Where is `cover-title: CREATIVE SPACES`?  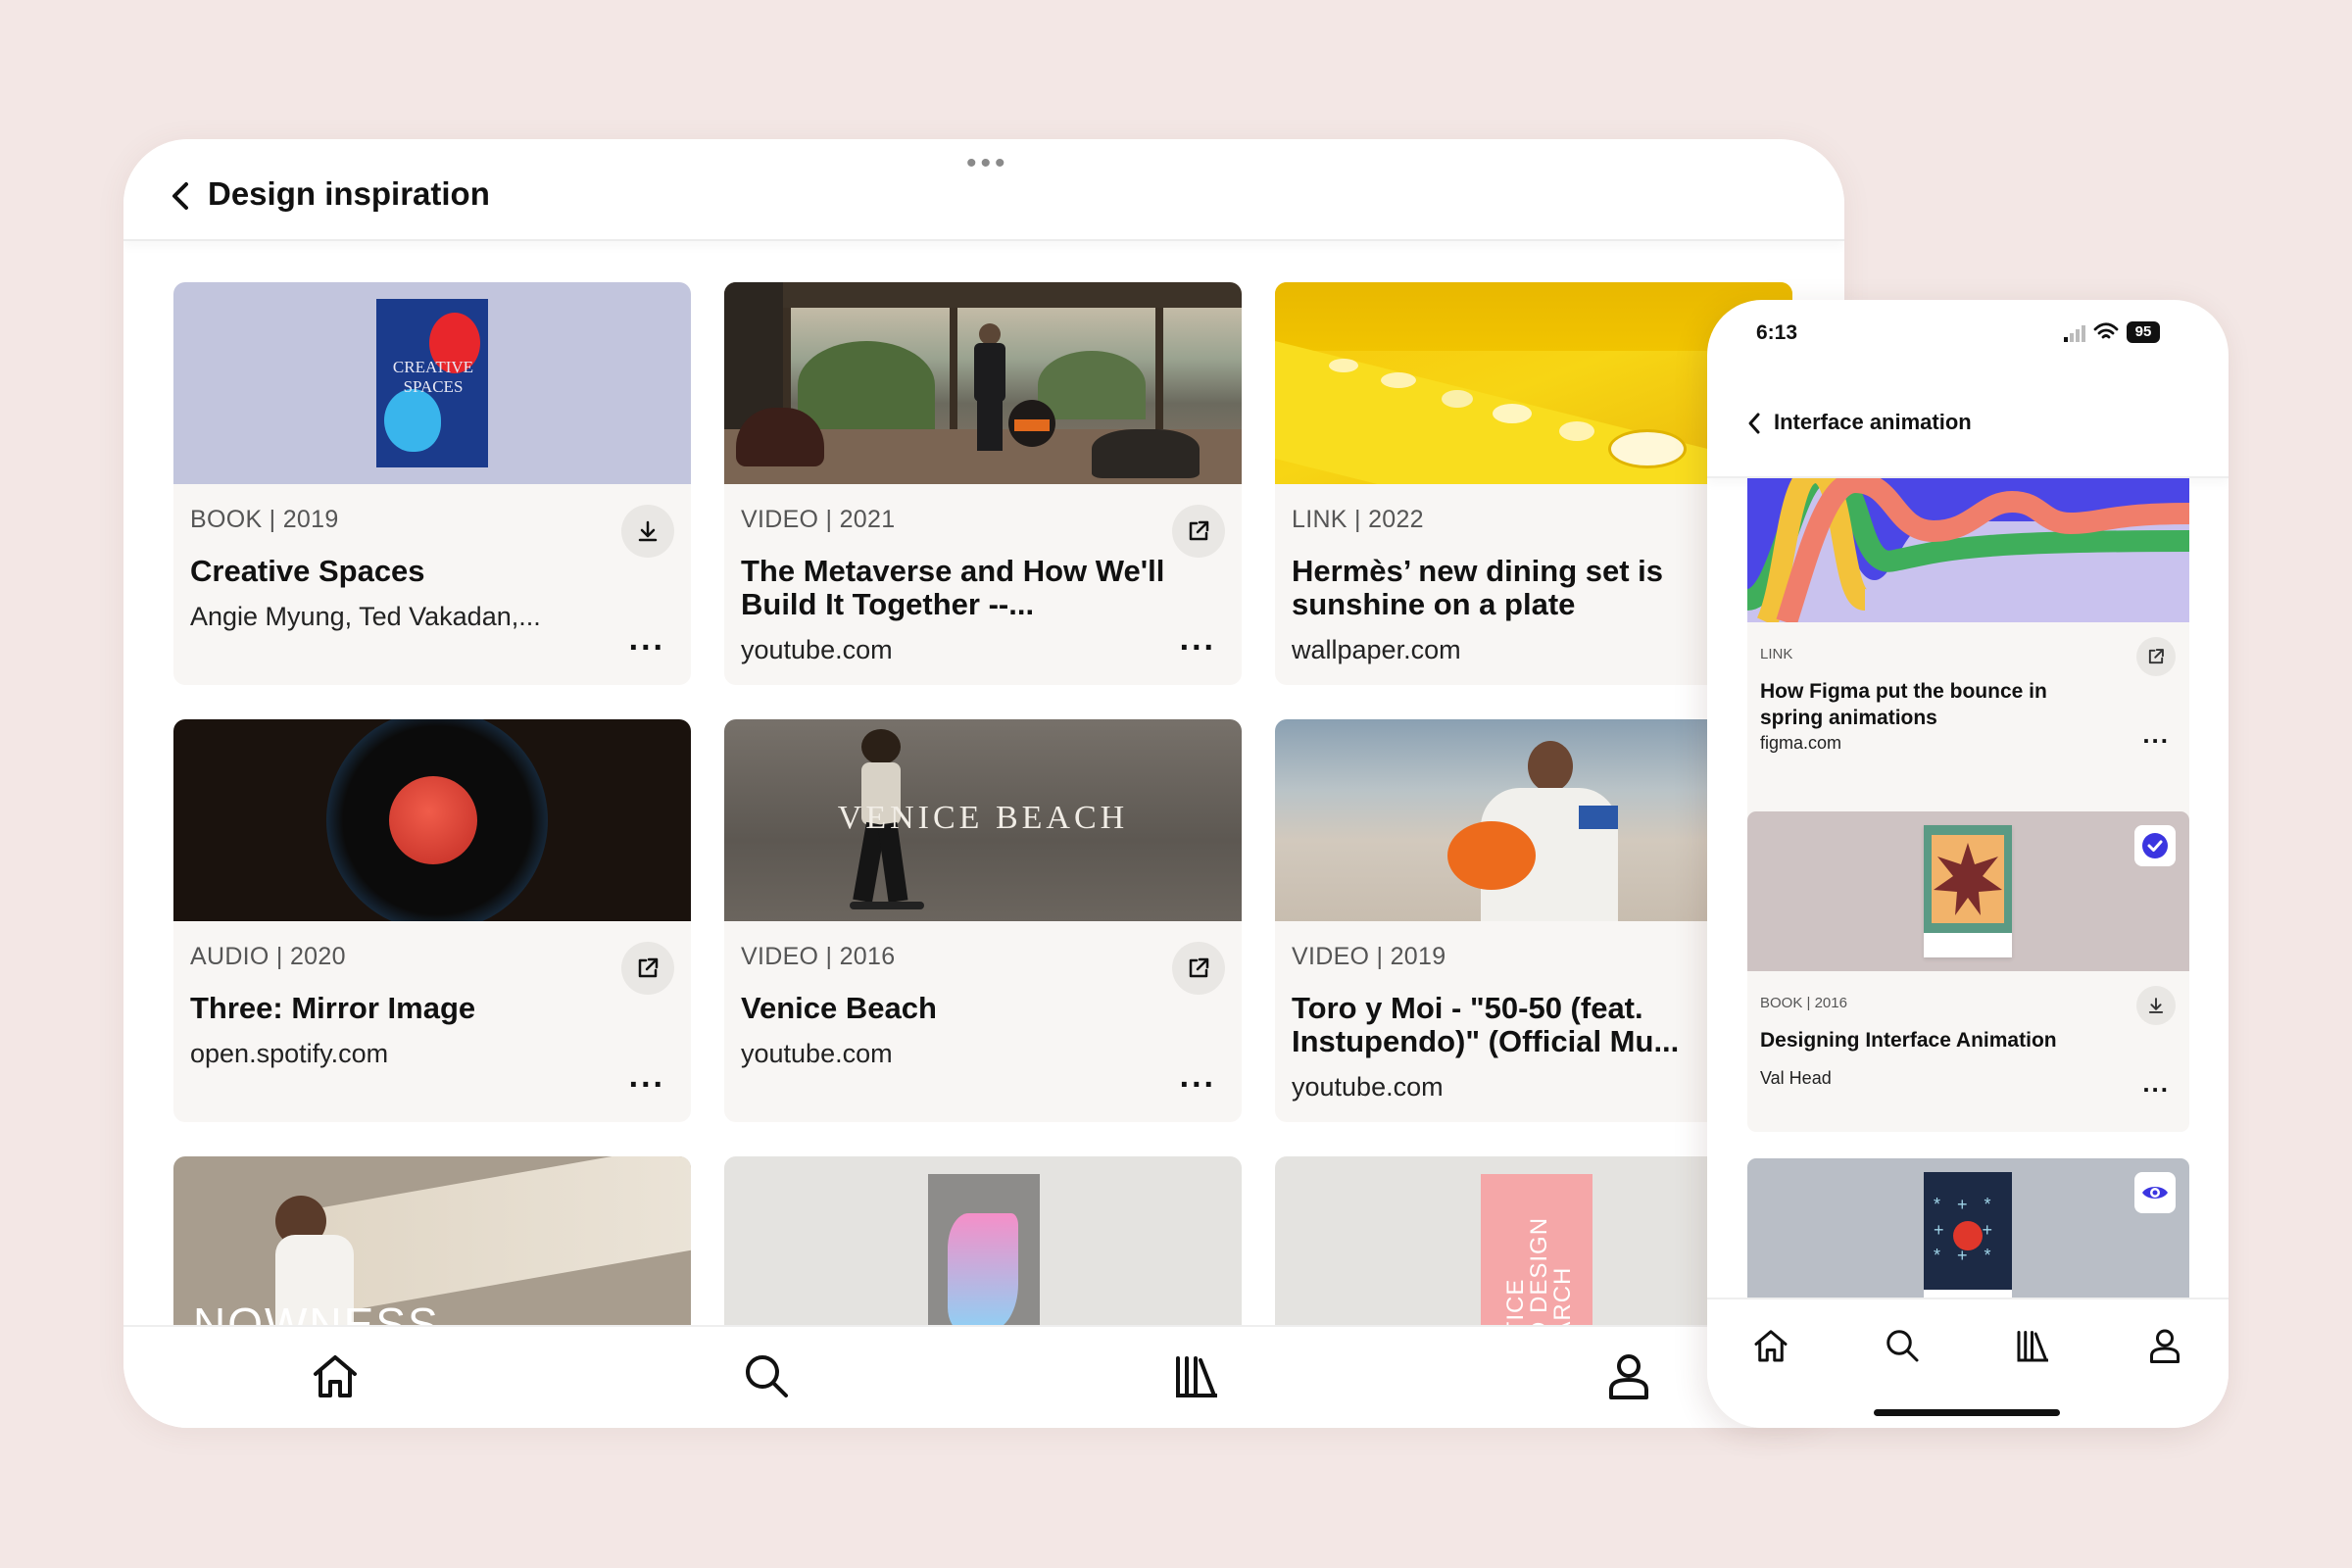
cover-title: CREATIVE SPACES is located at coordinates (433, 377).